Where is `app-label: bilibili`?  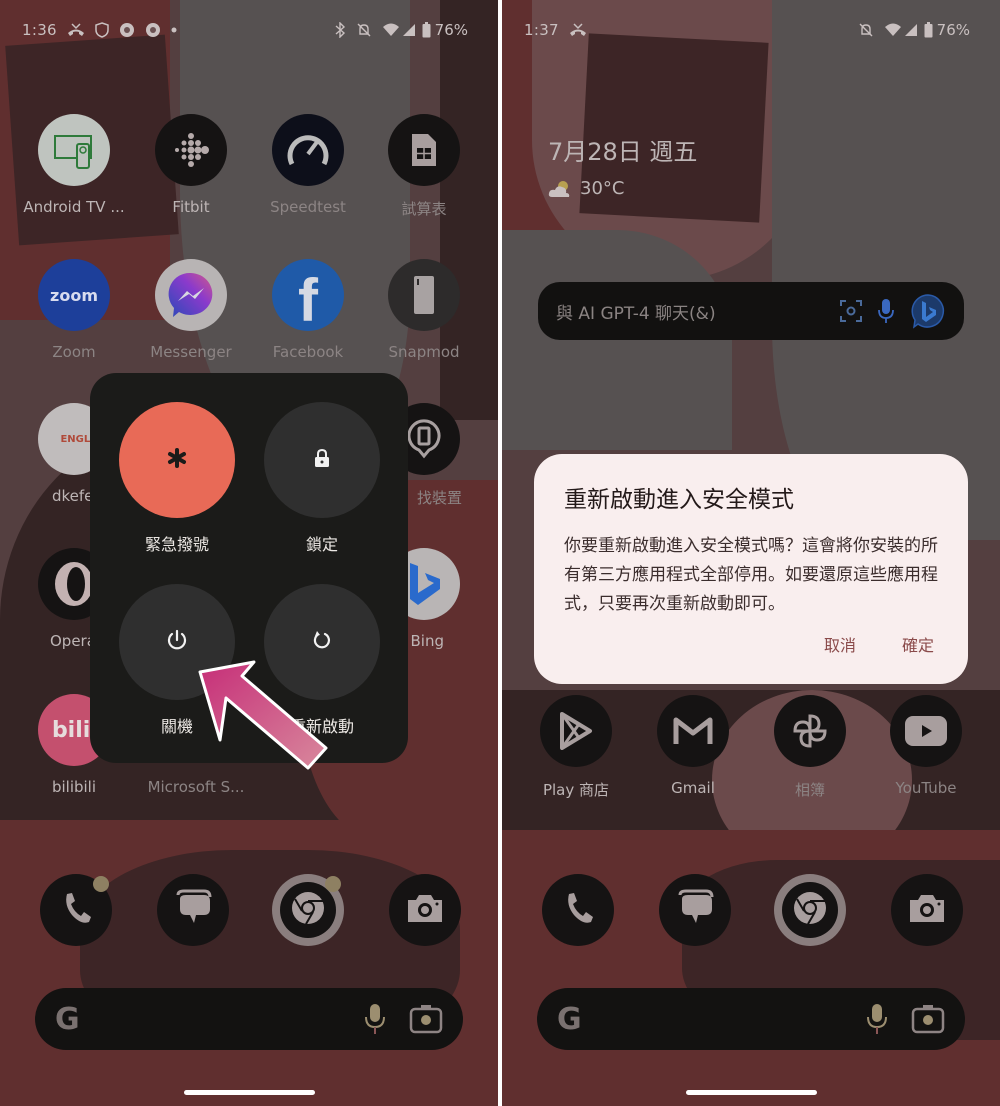
app-label: bilibili is located at coordinates (74, 787).